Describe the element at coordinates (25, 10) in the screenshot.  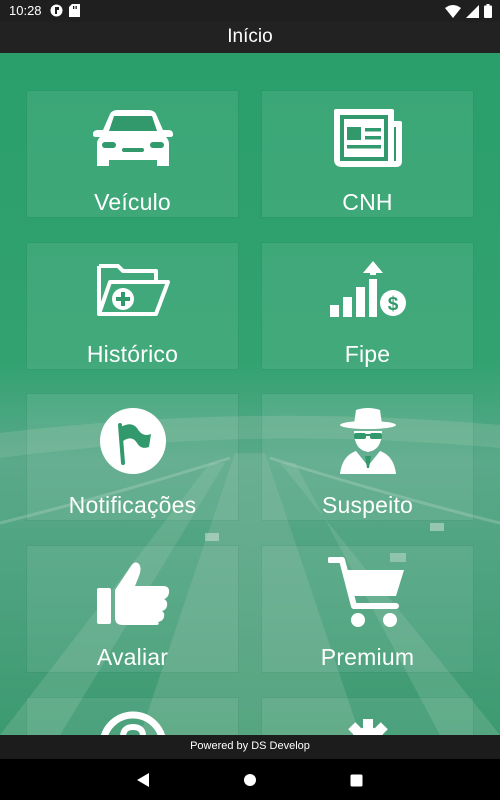
I see `status-time: 10:28` at that location.